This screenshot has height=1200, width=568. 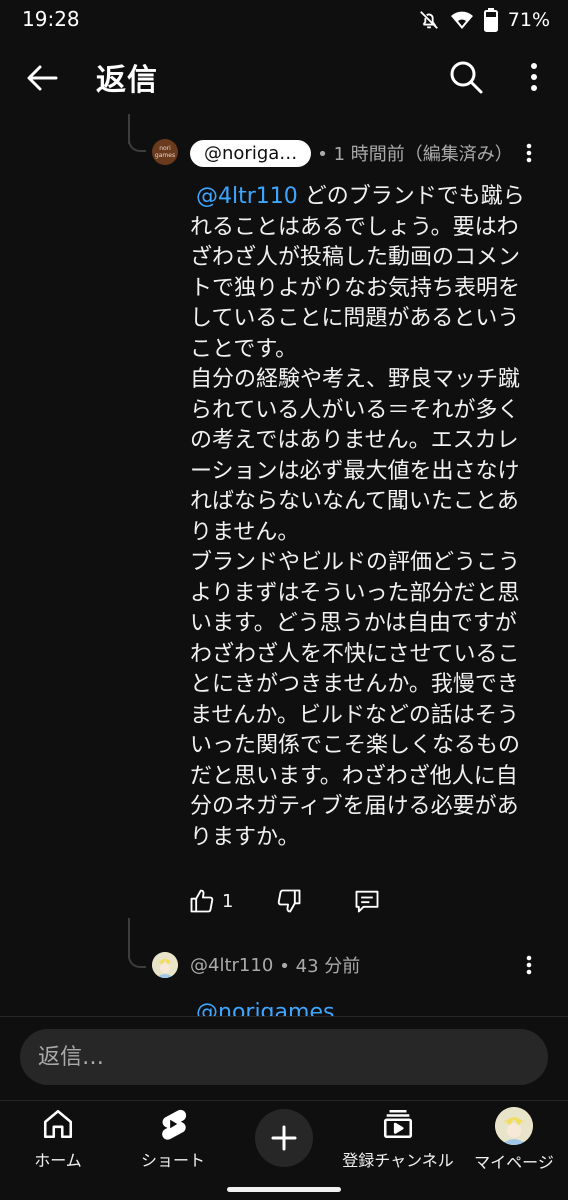 I want to click on reply-input, so click(x=284, y=1057).